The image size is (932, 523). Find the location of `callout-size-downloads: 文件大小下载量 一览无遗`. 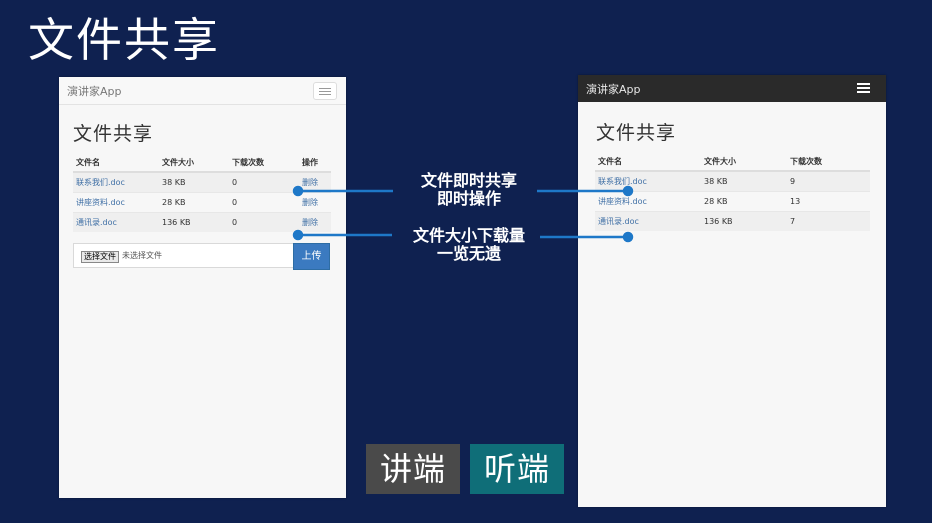

callout-size-downloads: 文件大小下载量 一览无遗 is located at coordinates (469, 245).